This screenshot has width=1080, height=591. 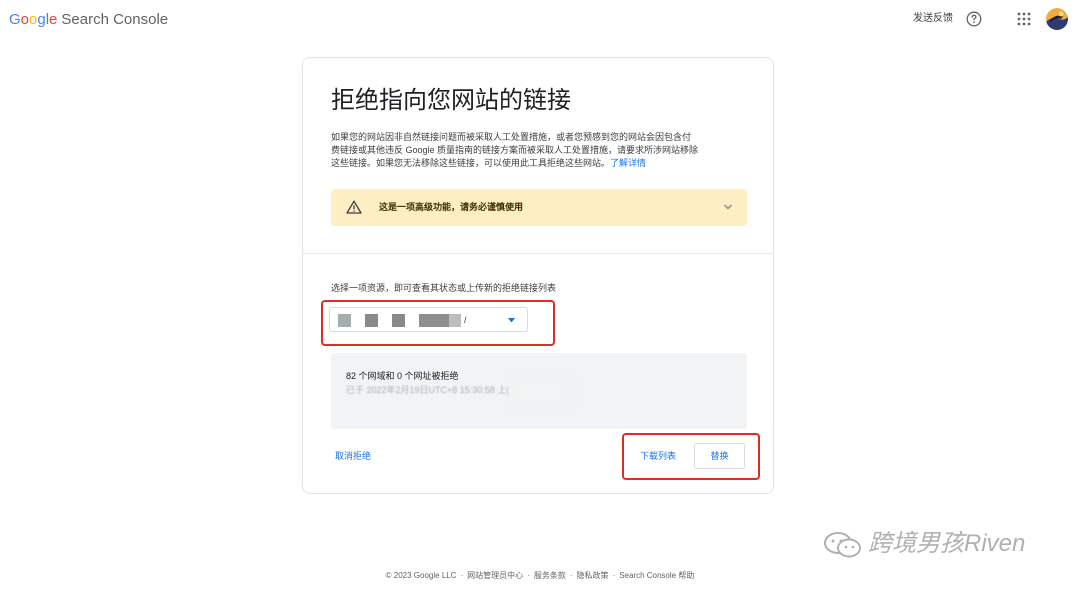 I want to click on warning-triangle-icon, so click(x=354, y=207).